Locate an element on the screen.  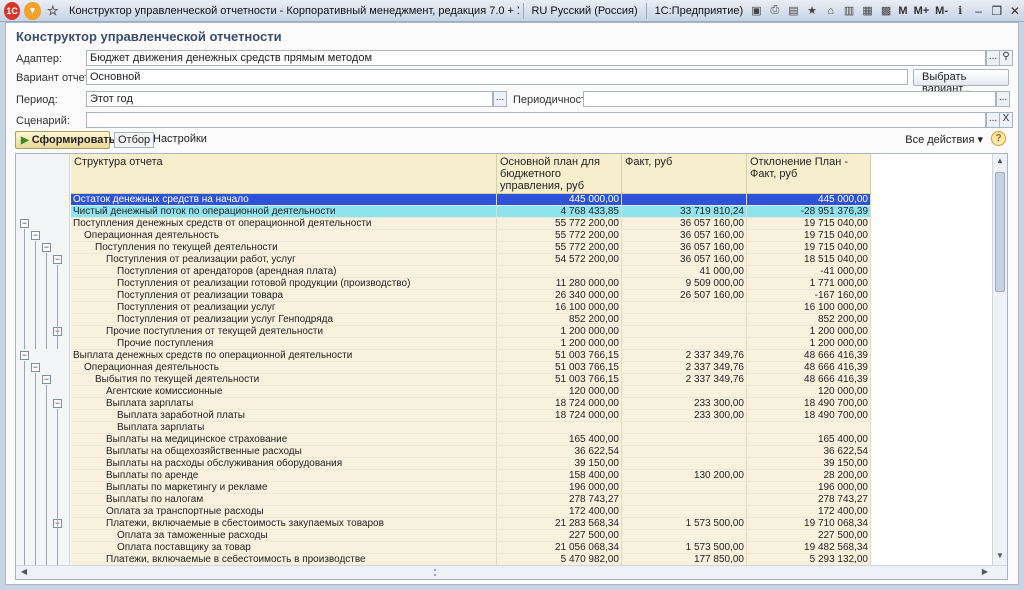
minimize-icon: – is located at coordinates (979, 11).